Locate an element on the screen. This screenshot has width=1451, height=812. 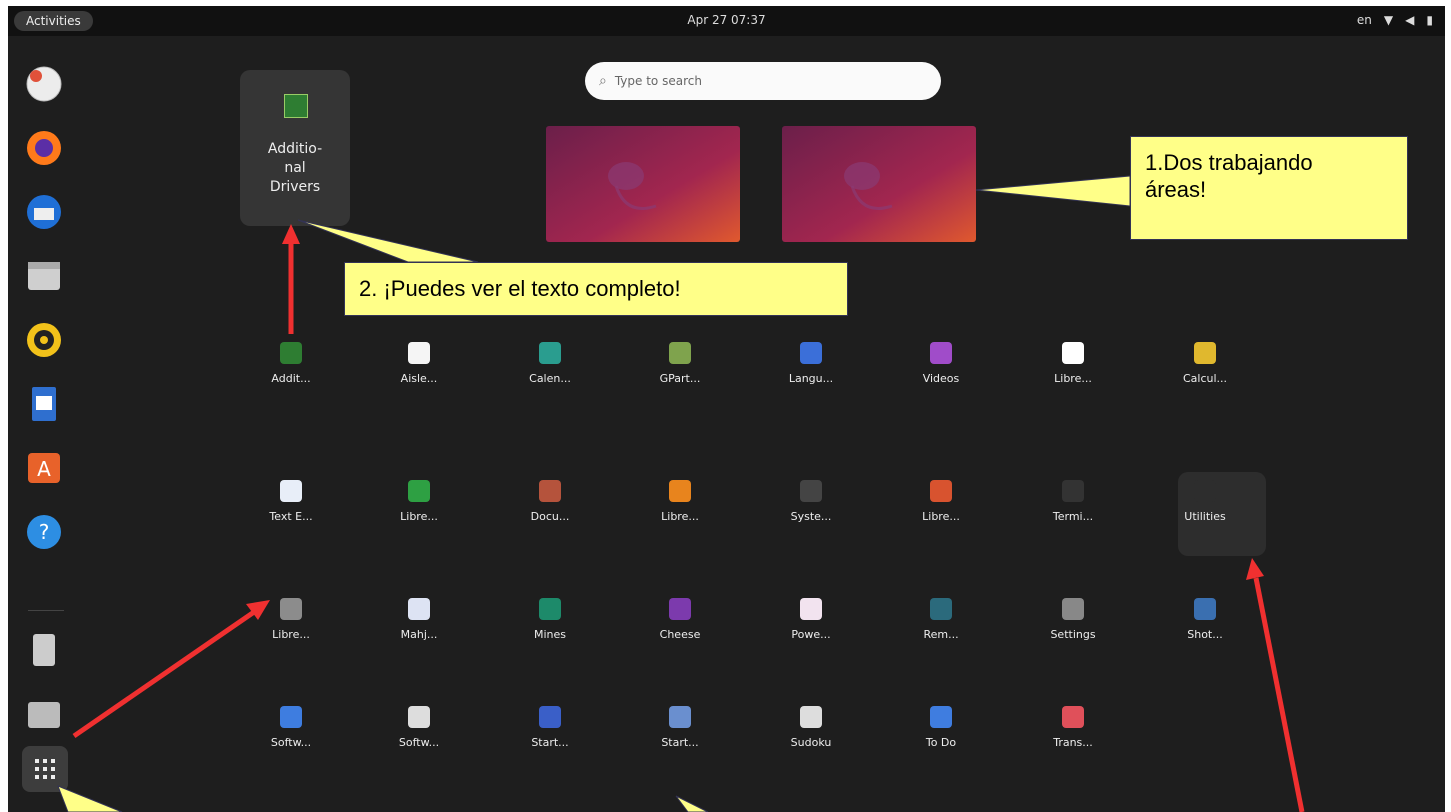
callout-4-pointer is located at coordinates (692, 803).